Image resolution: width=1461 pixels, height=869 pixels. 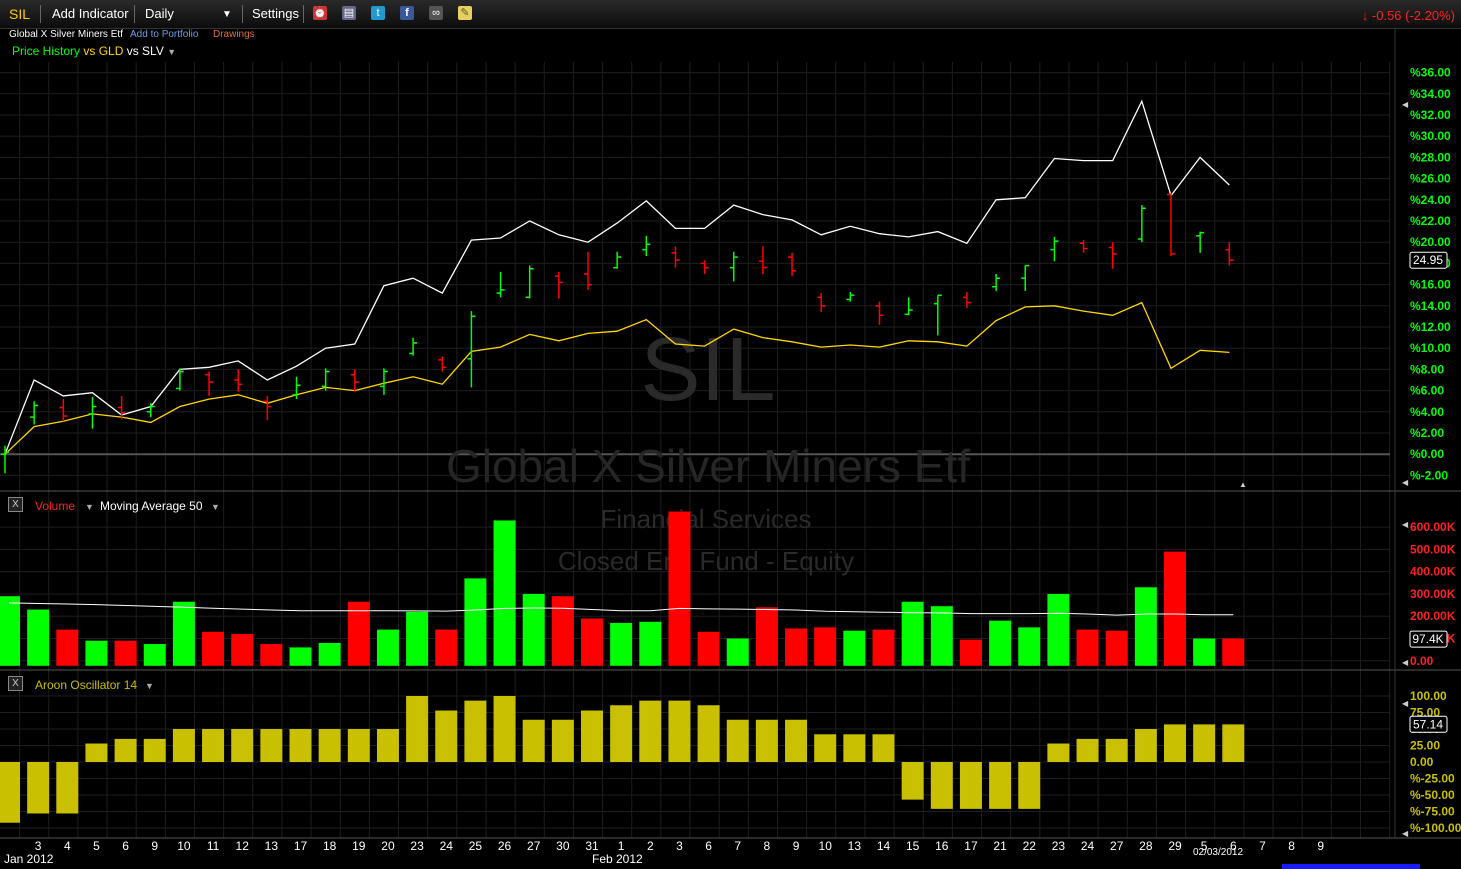 I want to click on price-axis-tick-label: %20.00, so click(x=1430, y=242).